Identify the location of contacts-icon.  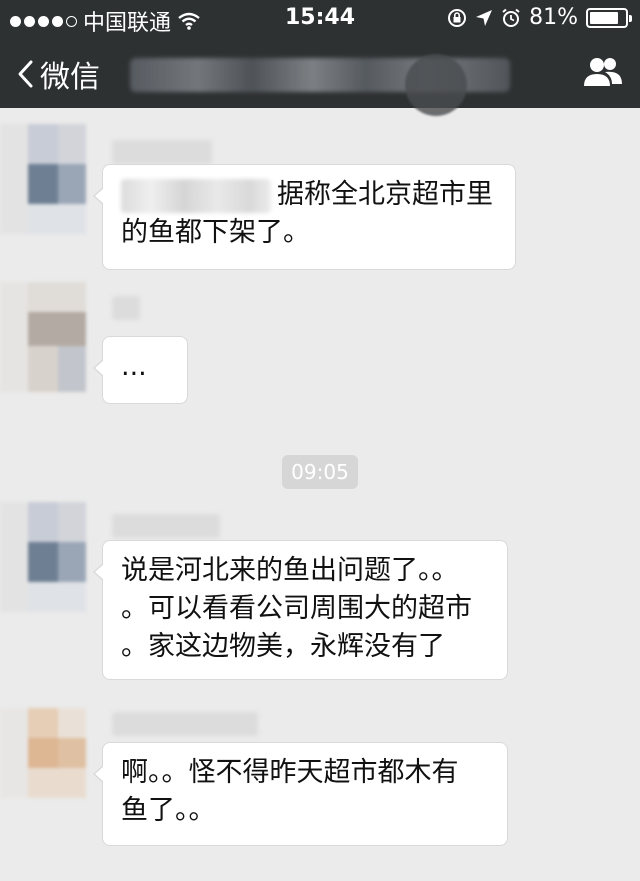
(603, 72).